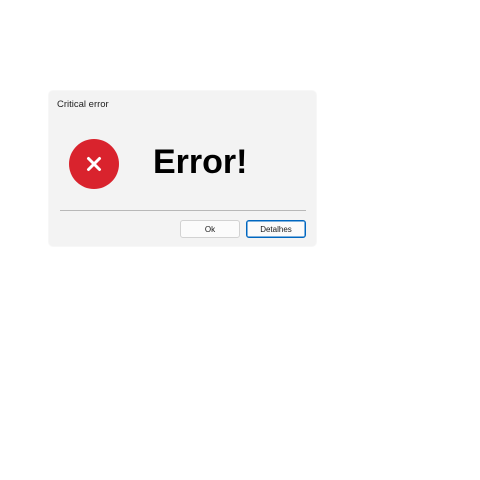 The image size is (480, 480). What do you see at coordinates (210, 229) in the screenshot?
I see `ok-button: Ok` at bounding box center [210, 229].